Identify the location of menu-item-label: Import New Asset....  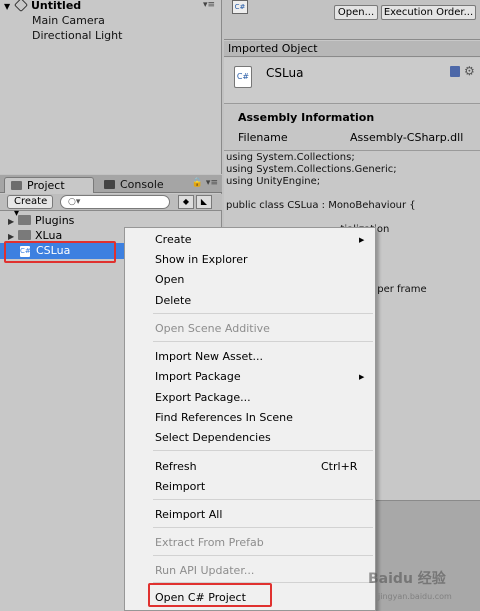
(209, 356).